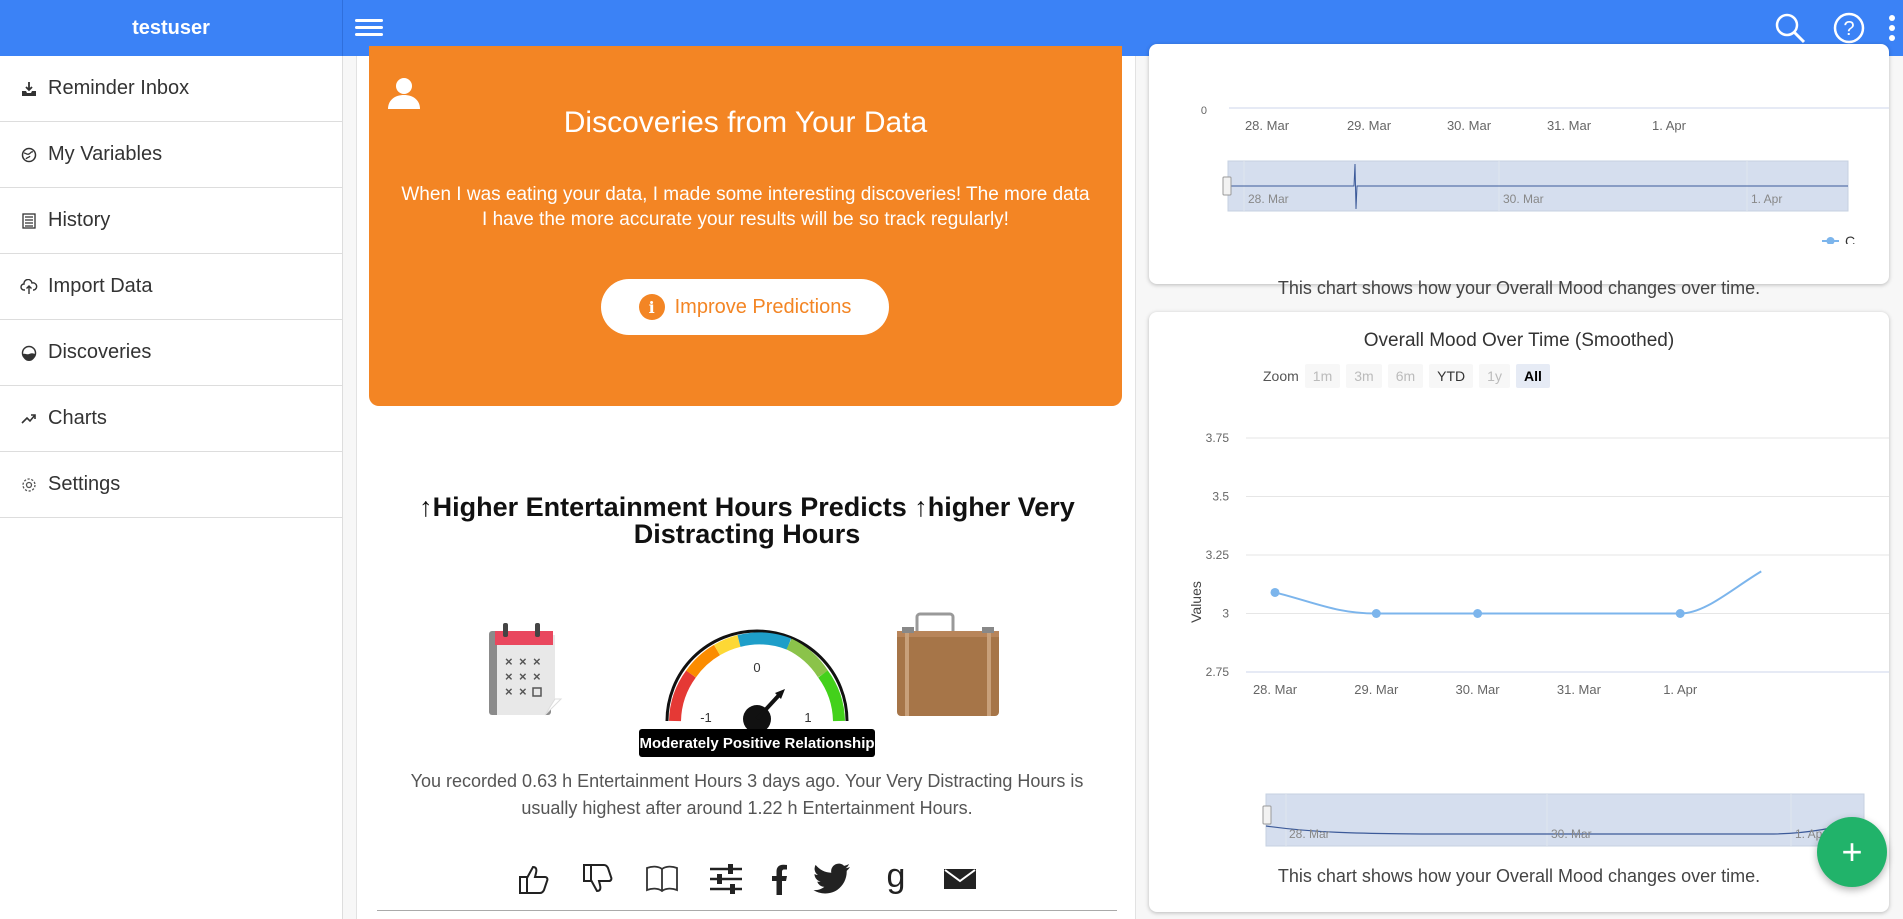 The height and width of the screenshot is (919, 1903). I want to click on y-tick-label: 3.5, so click(1220, 497).